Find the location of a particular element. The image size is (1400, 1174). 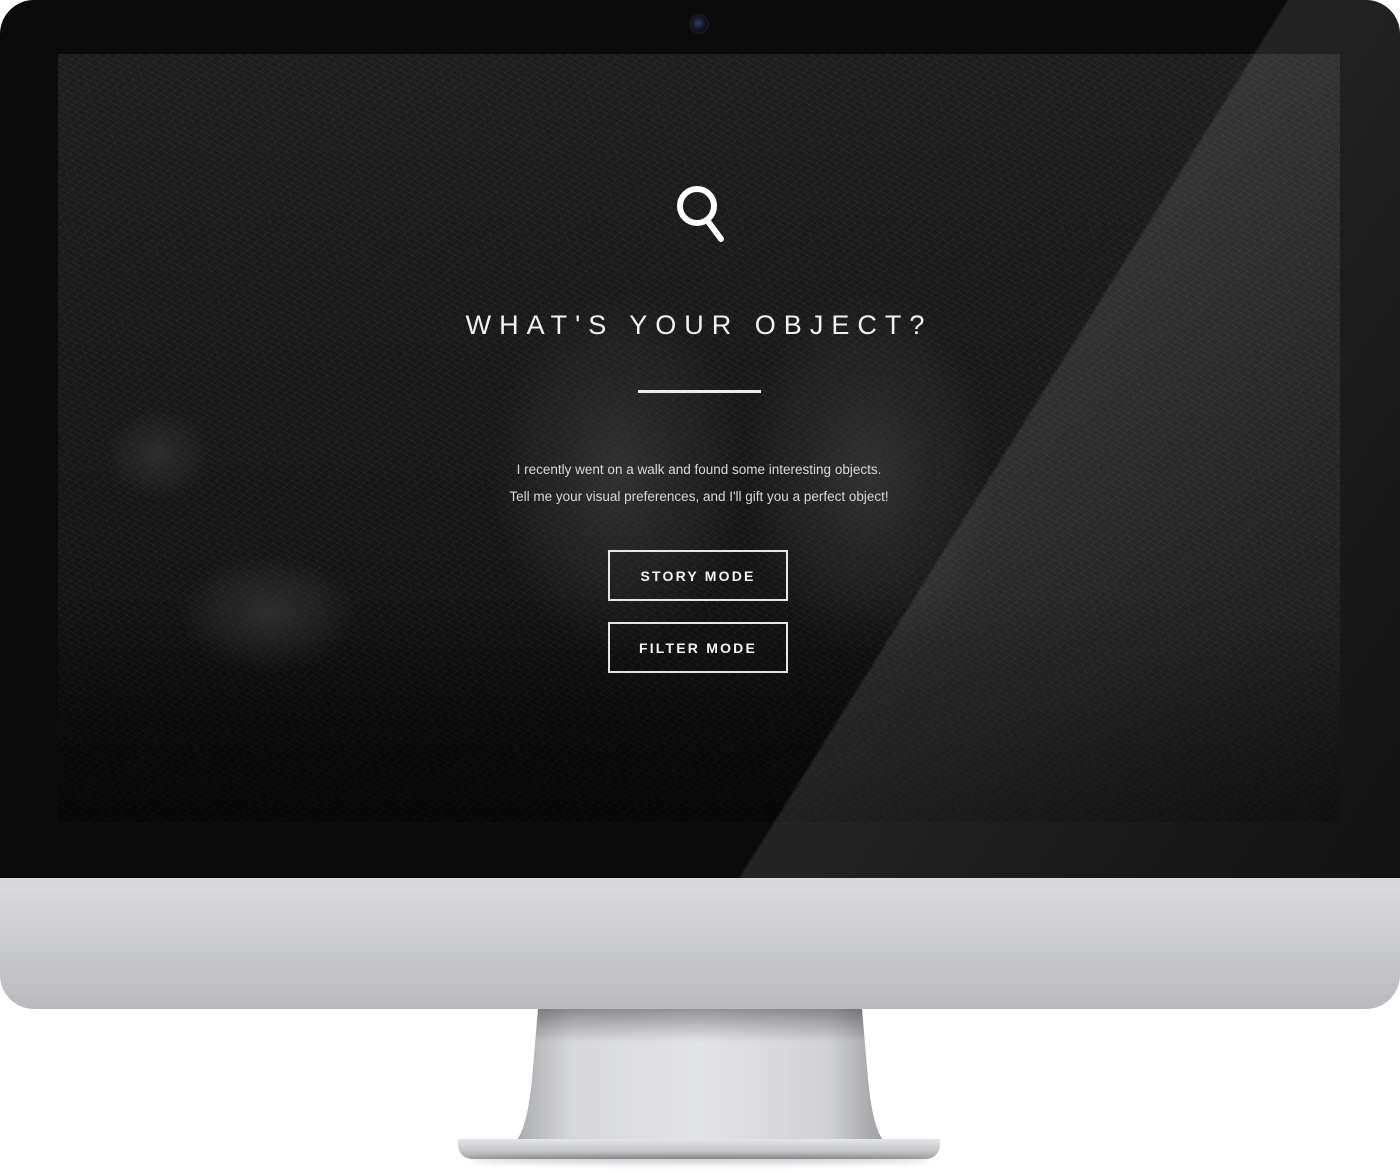

stand-shadow is located at coordinates (700, 1160).